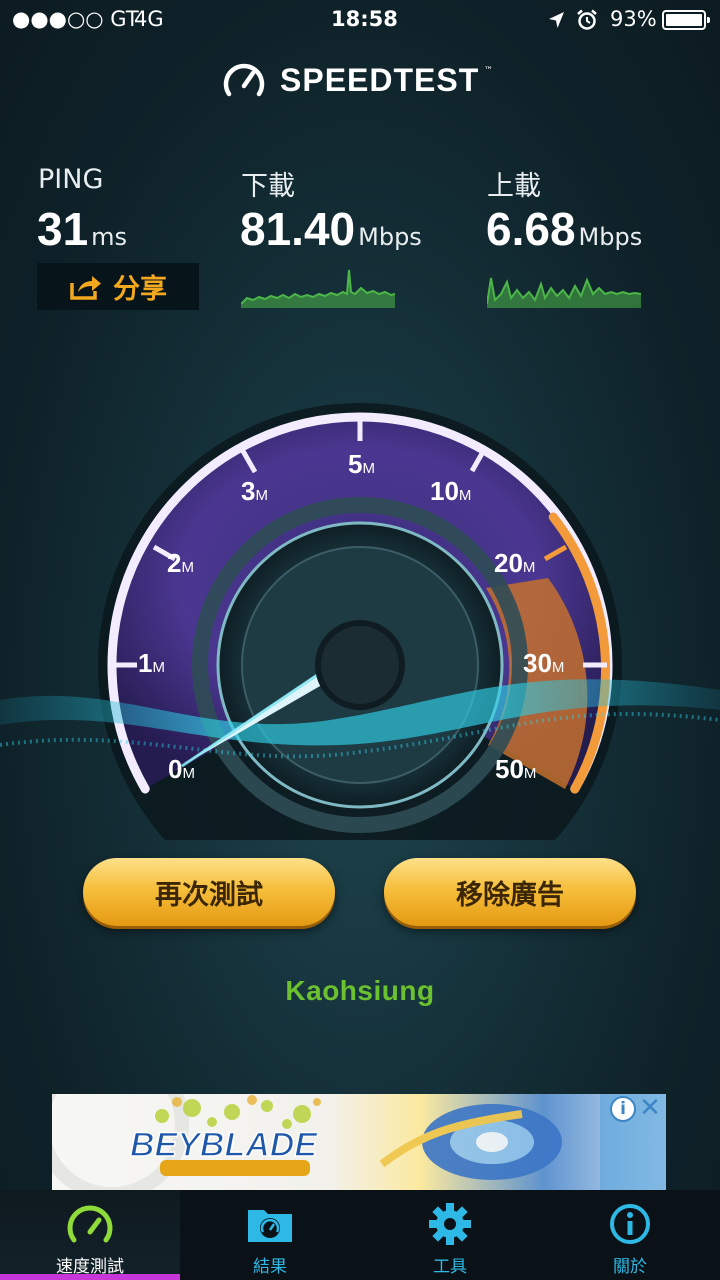 Image resolution: width=720 pixels, height=1280 pixels. Describe the element at coordinates (71, 179) in the screenshot. I see `ping-label: PING` at that location.